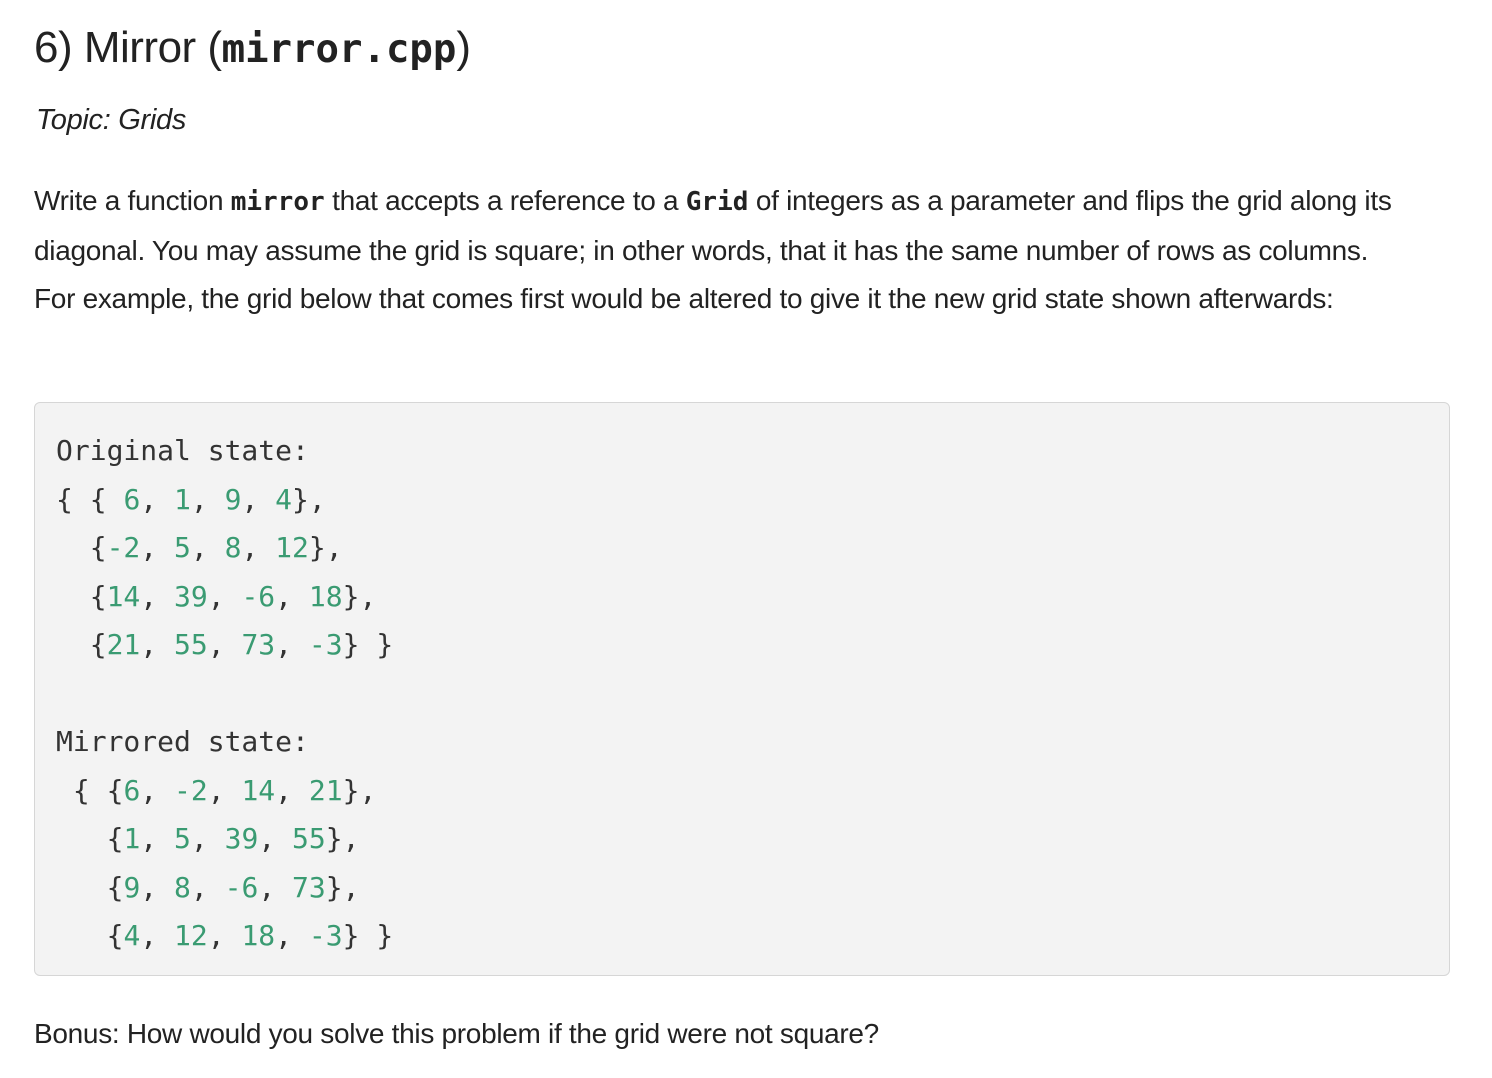 This screenshot has width=1492, height=1078. I want to click on topic-label: Topic: Grids, so click(111, 120).